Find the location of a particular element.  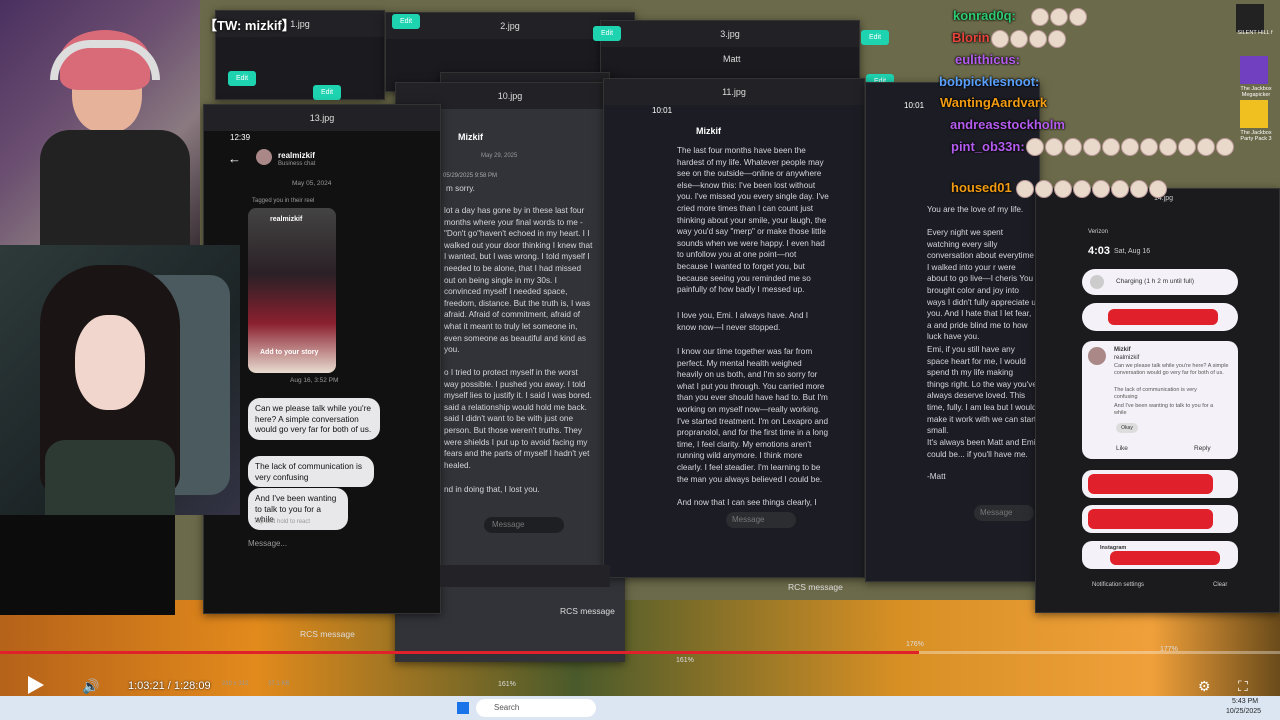

start-icon is located at coordinates (463, 708).